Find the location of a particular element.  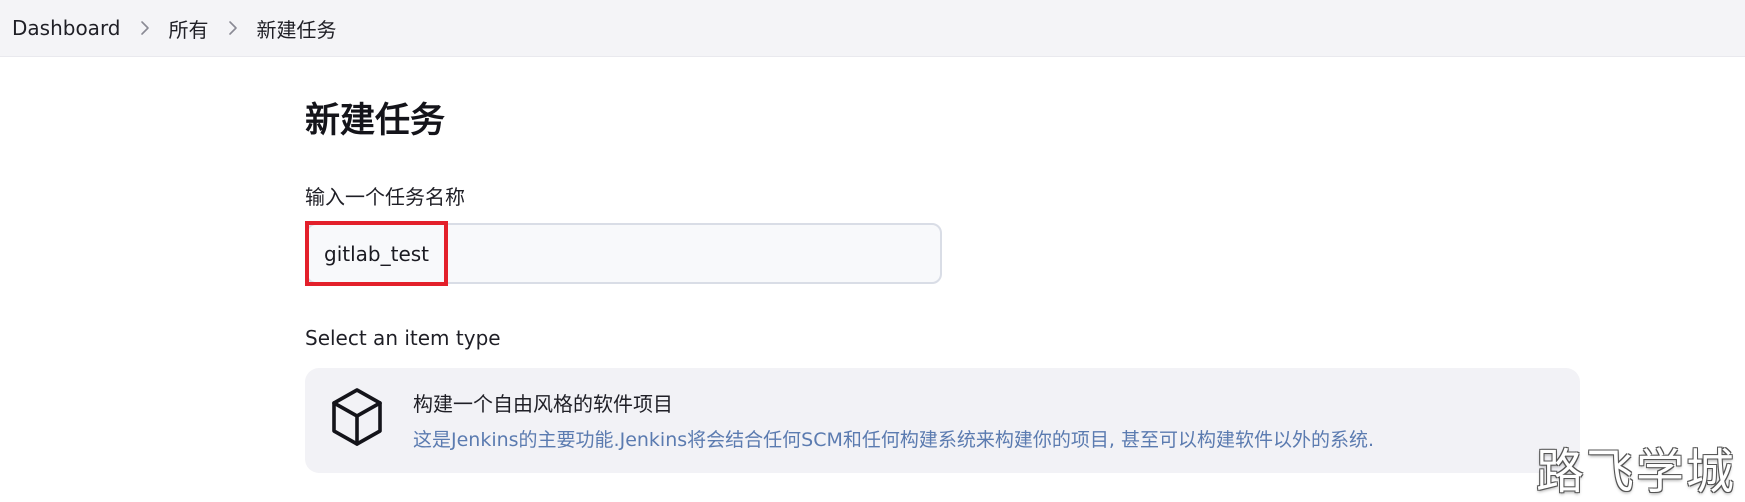

item-type-label: Select an item type is located at coordinates (403, 338).